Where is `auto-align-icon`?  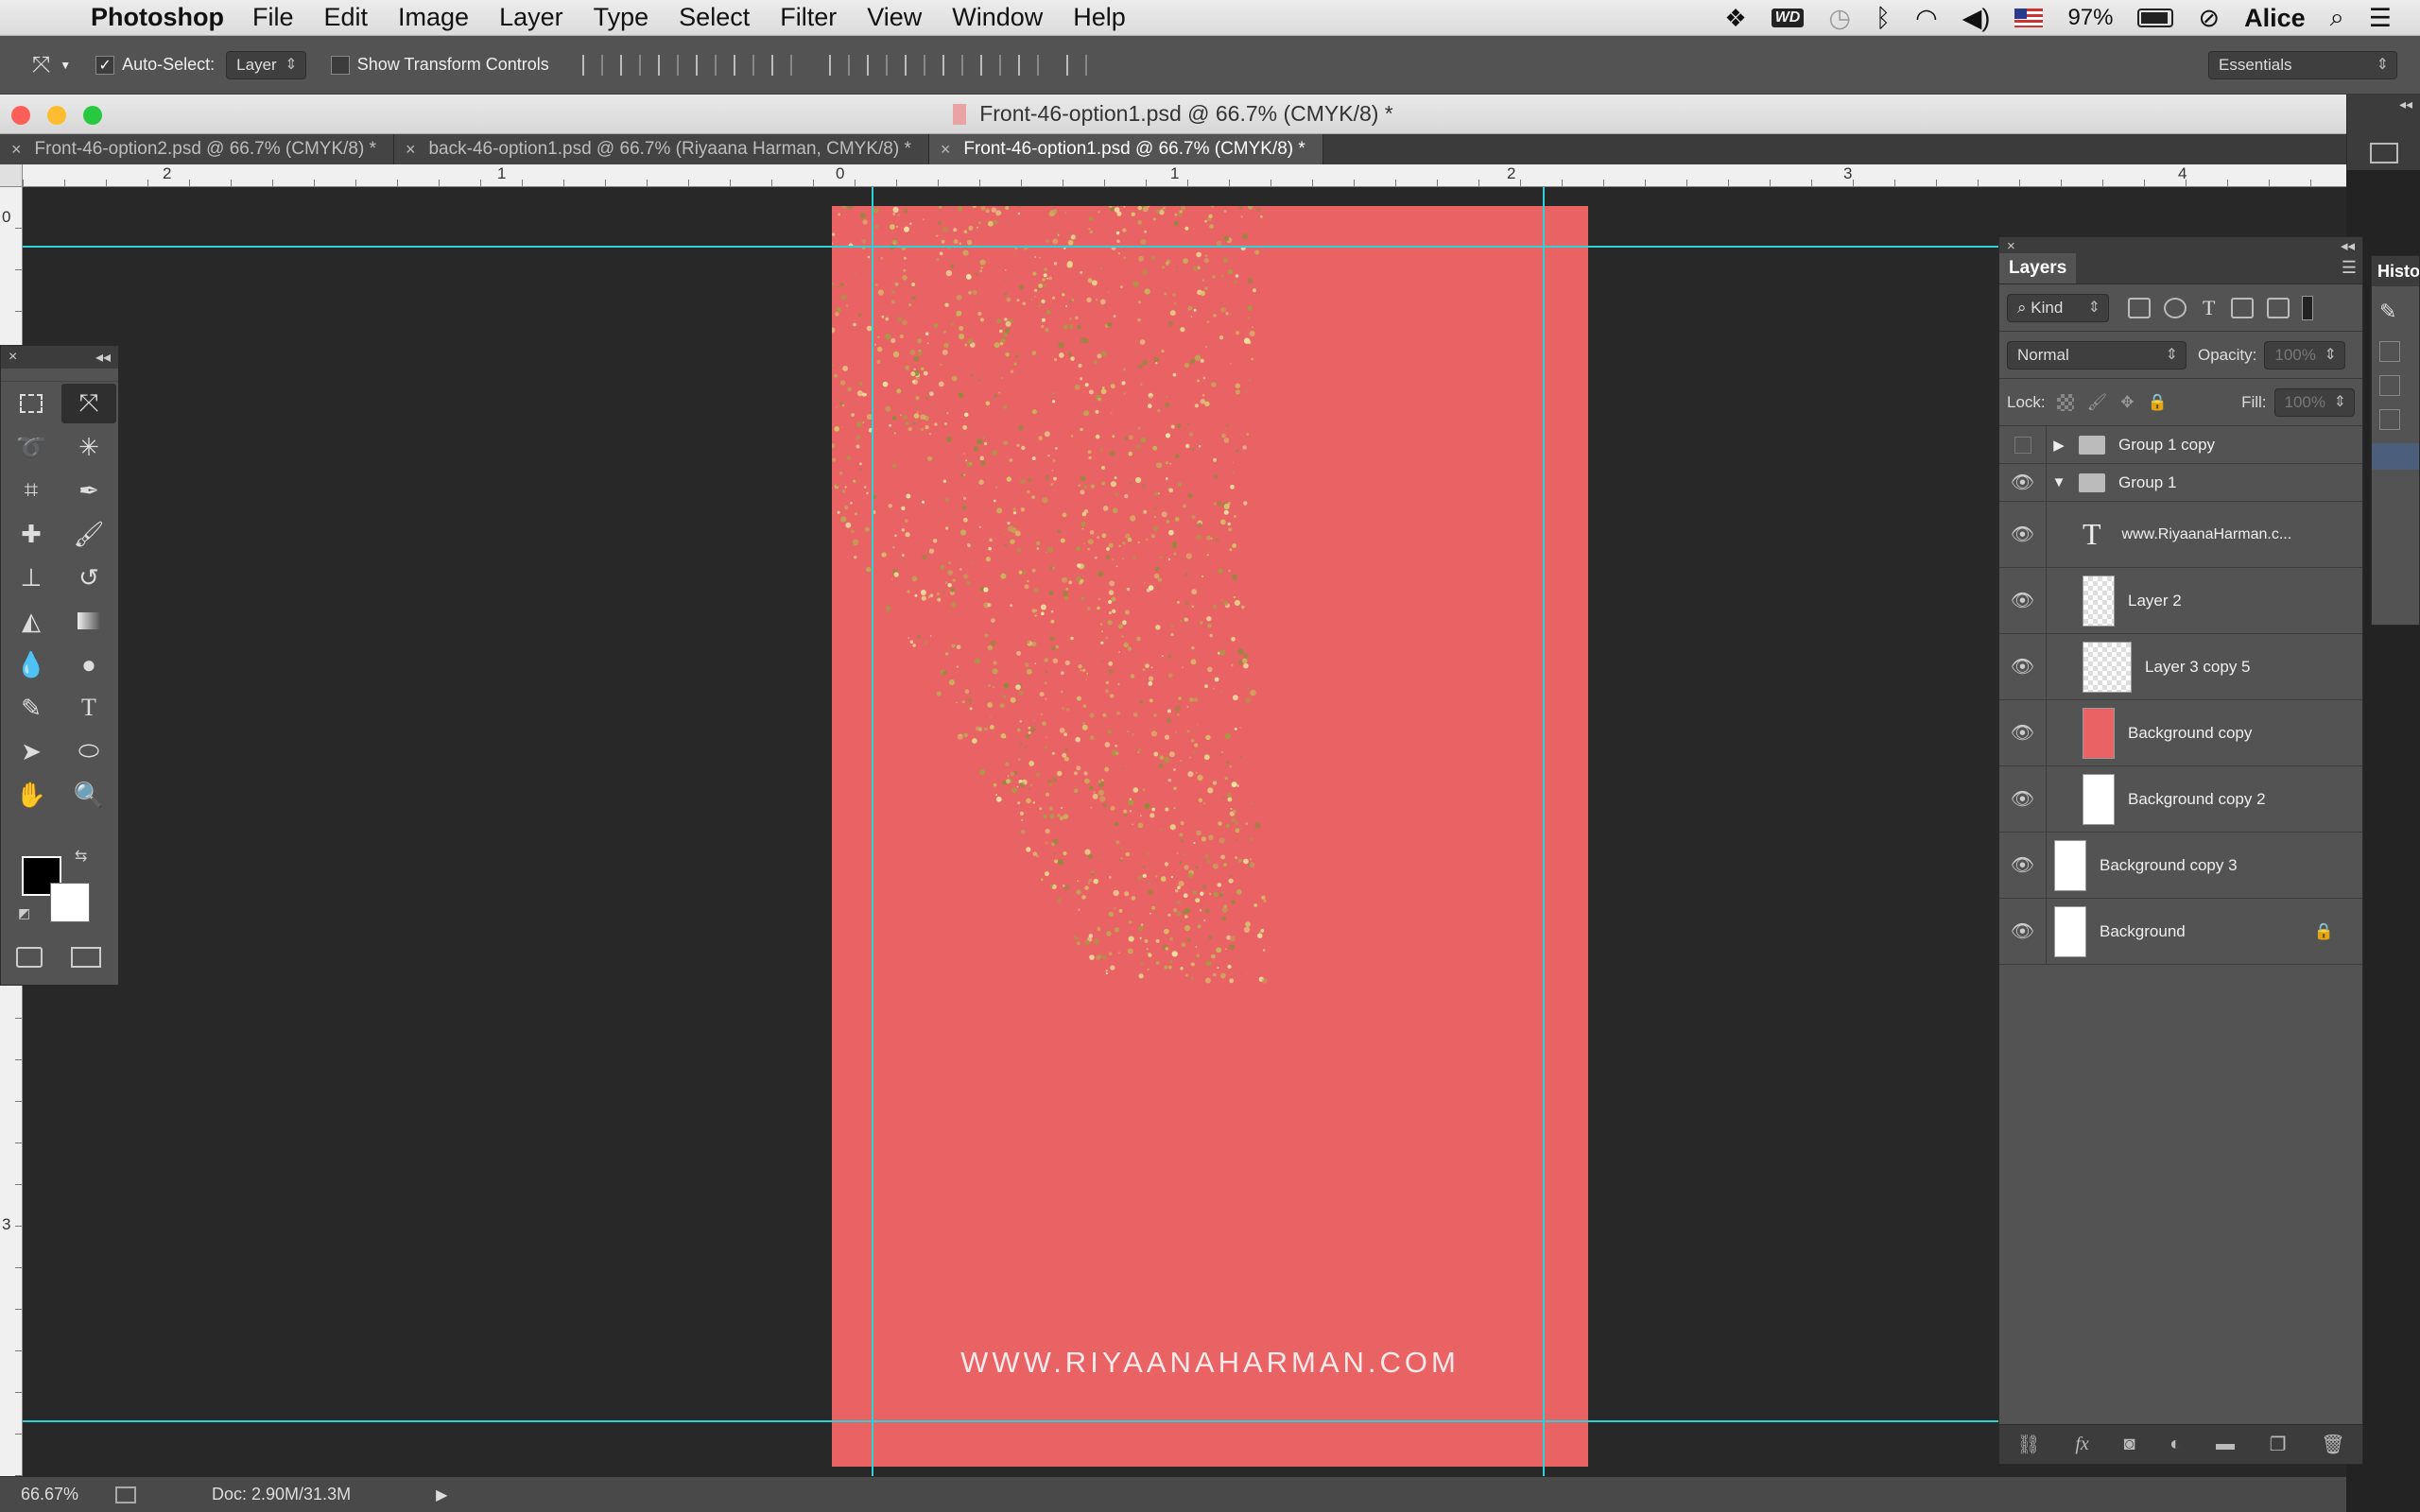
auto-align-icon is located at coordinates (1076, 65).